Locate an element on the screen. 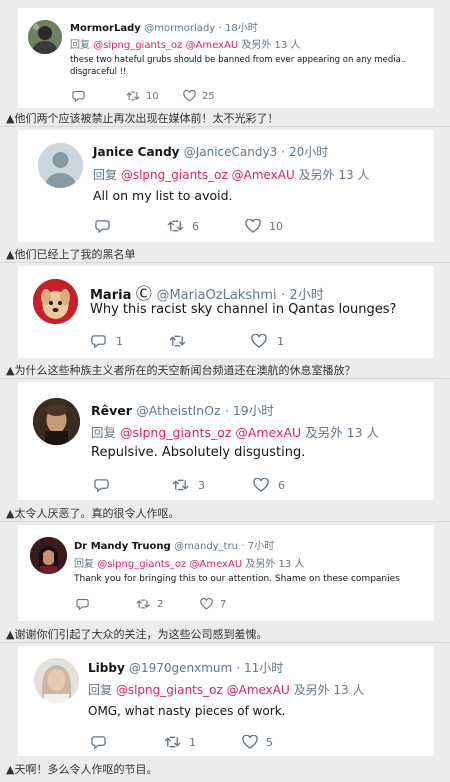 This screenshot has height=782, width=450. tweet-actions: 6 10 is located at coordinates (189, 226).